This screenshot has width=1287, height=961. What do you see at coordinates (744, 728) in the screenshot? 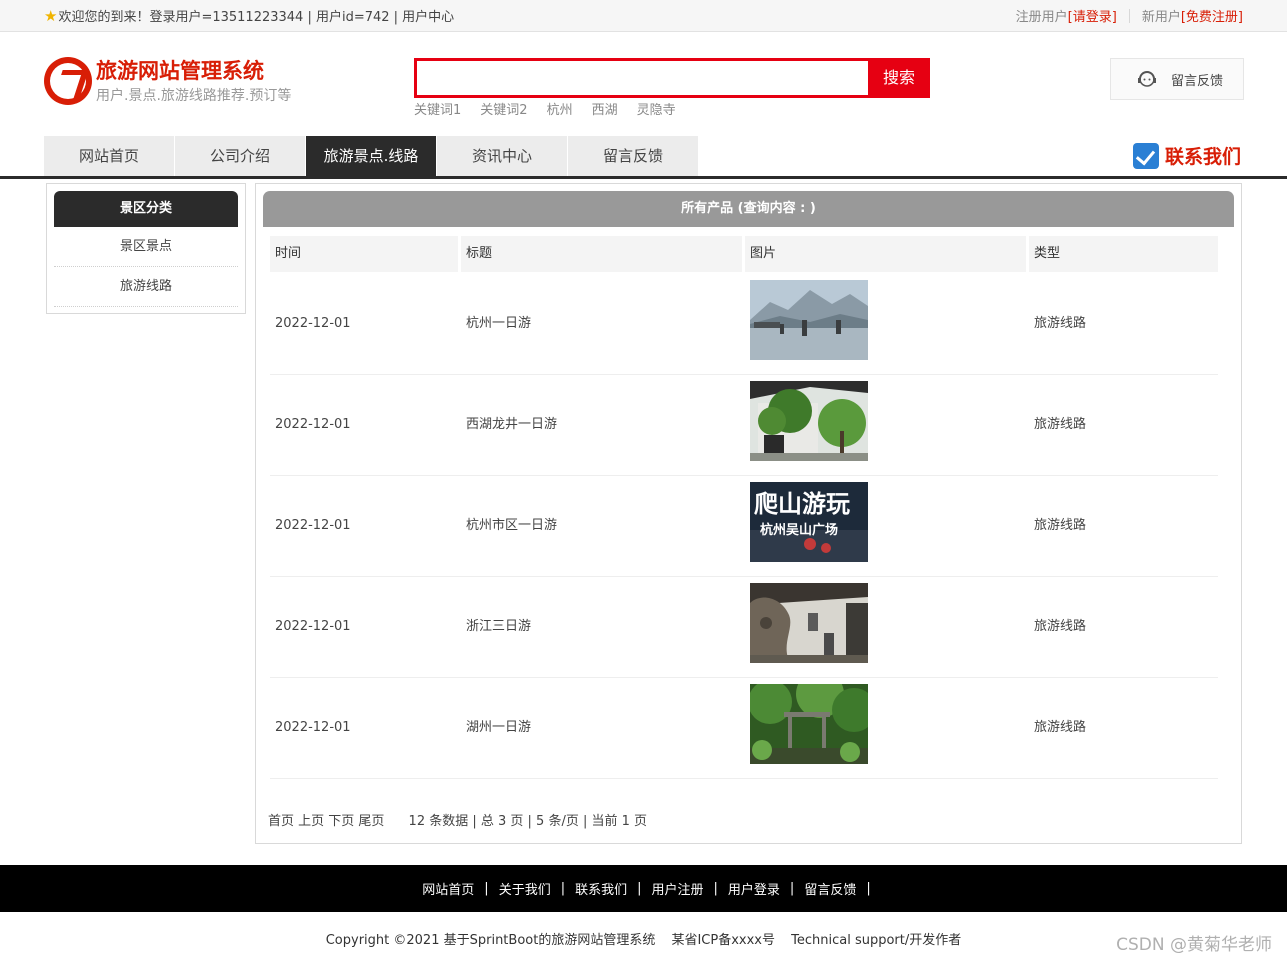
I see `table-row: 2022-12-01 湖州一日游 旅游线路` at bounding box center [744, 728].